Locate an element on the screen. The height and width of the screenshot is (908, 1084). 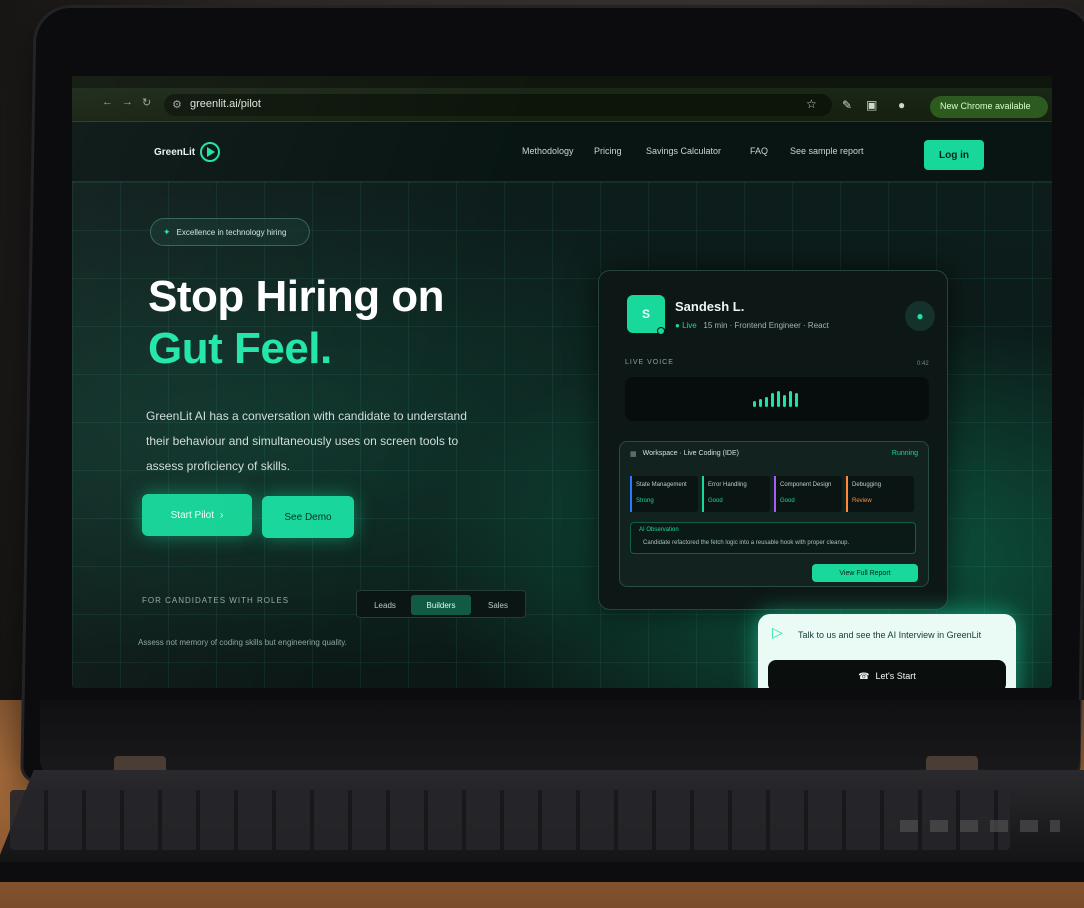
segment-sales-label: Sales is located at coordinates (497, 605).